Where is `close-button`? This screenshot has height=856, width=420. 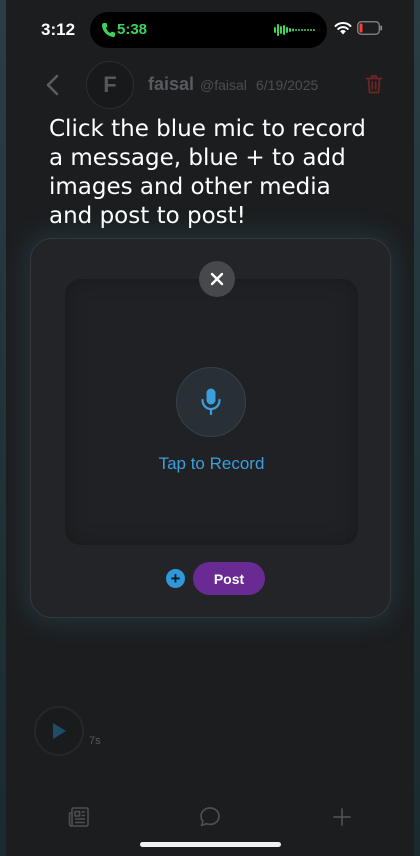
close-button is located at coordinates (217, 279).